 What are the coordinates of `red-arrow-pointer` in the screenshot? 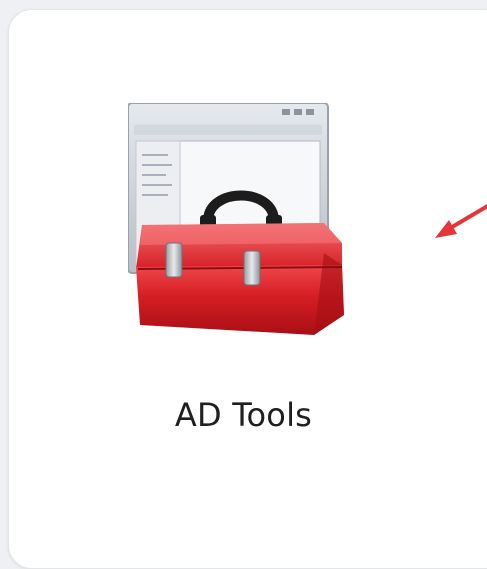 It's located at (460, 220).